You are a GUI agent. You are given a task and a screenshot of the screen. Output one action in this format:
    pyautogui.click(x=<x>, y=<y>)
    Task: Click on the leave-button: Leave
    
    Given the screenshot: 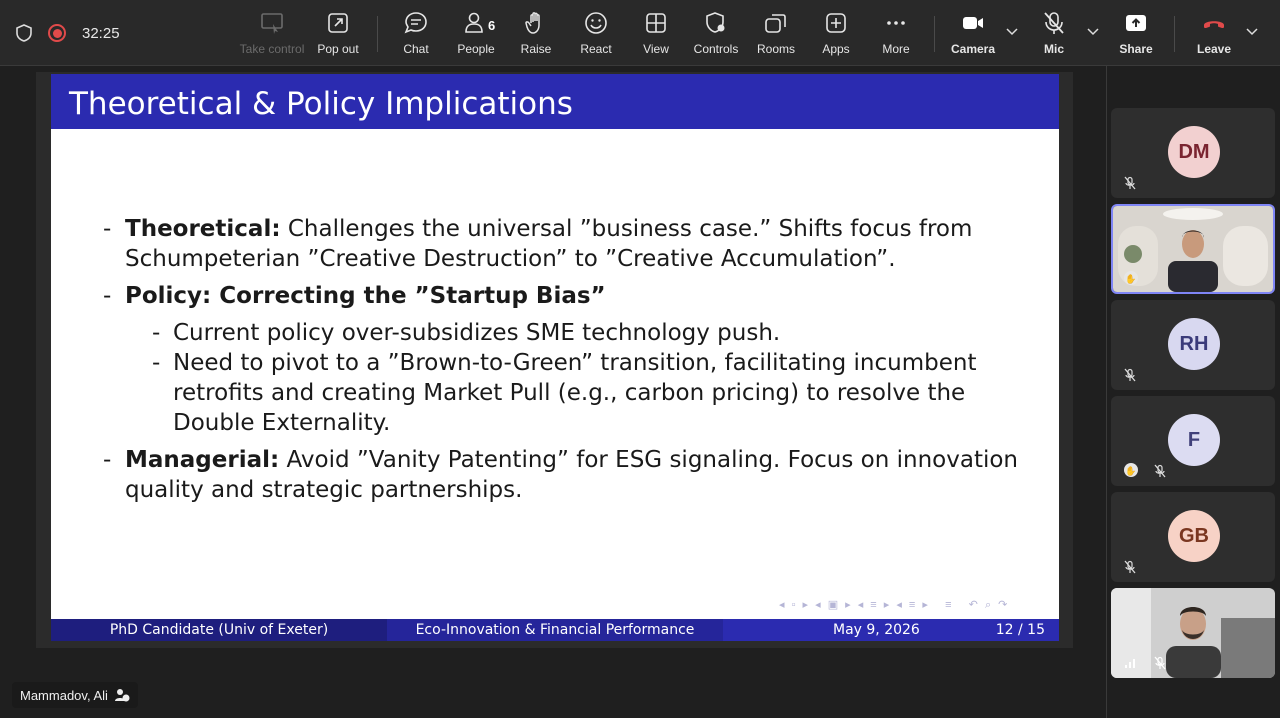 What is the action you would take?
    pyautogui.click(x=1214, y=35)
    